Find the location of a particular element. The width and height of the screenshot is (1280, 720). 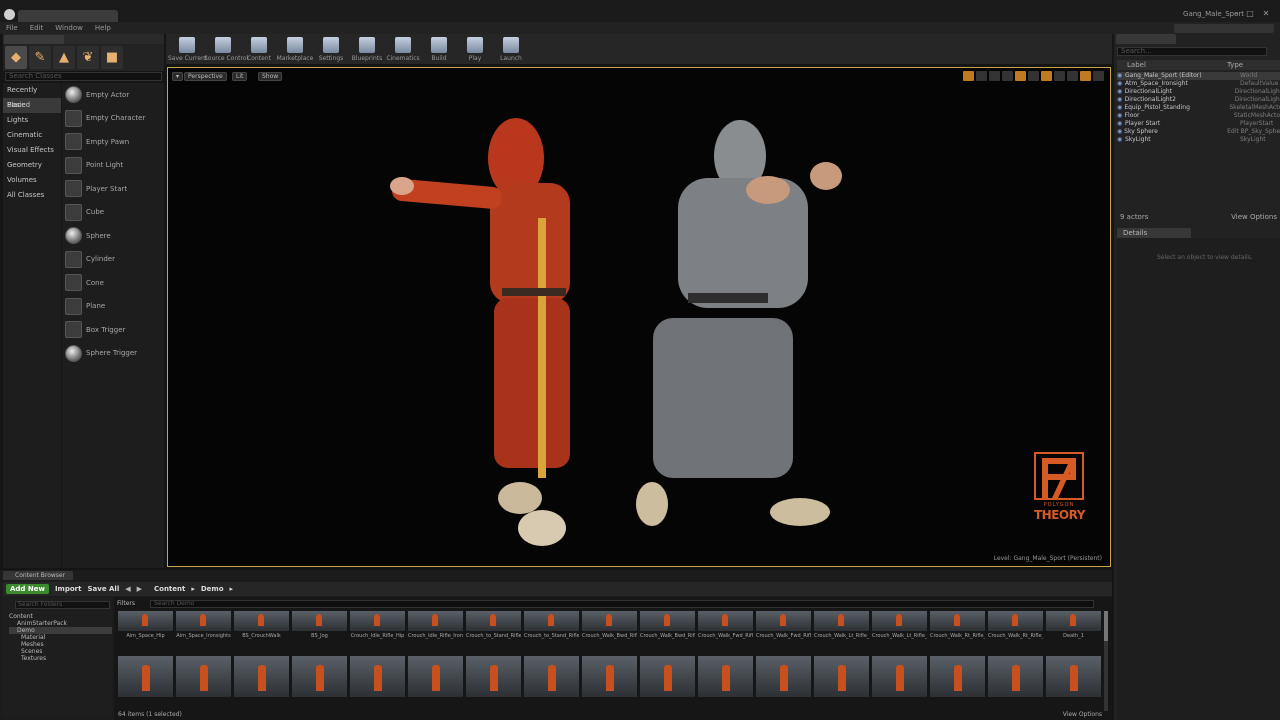

actor-item: Cylinder is located at coordinates (113, 260).